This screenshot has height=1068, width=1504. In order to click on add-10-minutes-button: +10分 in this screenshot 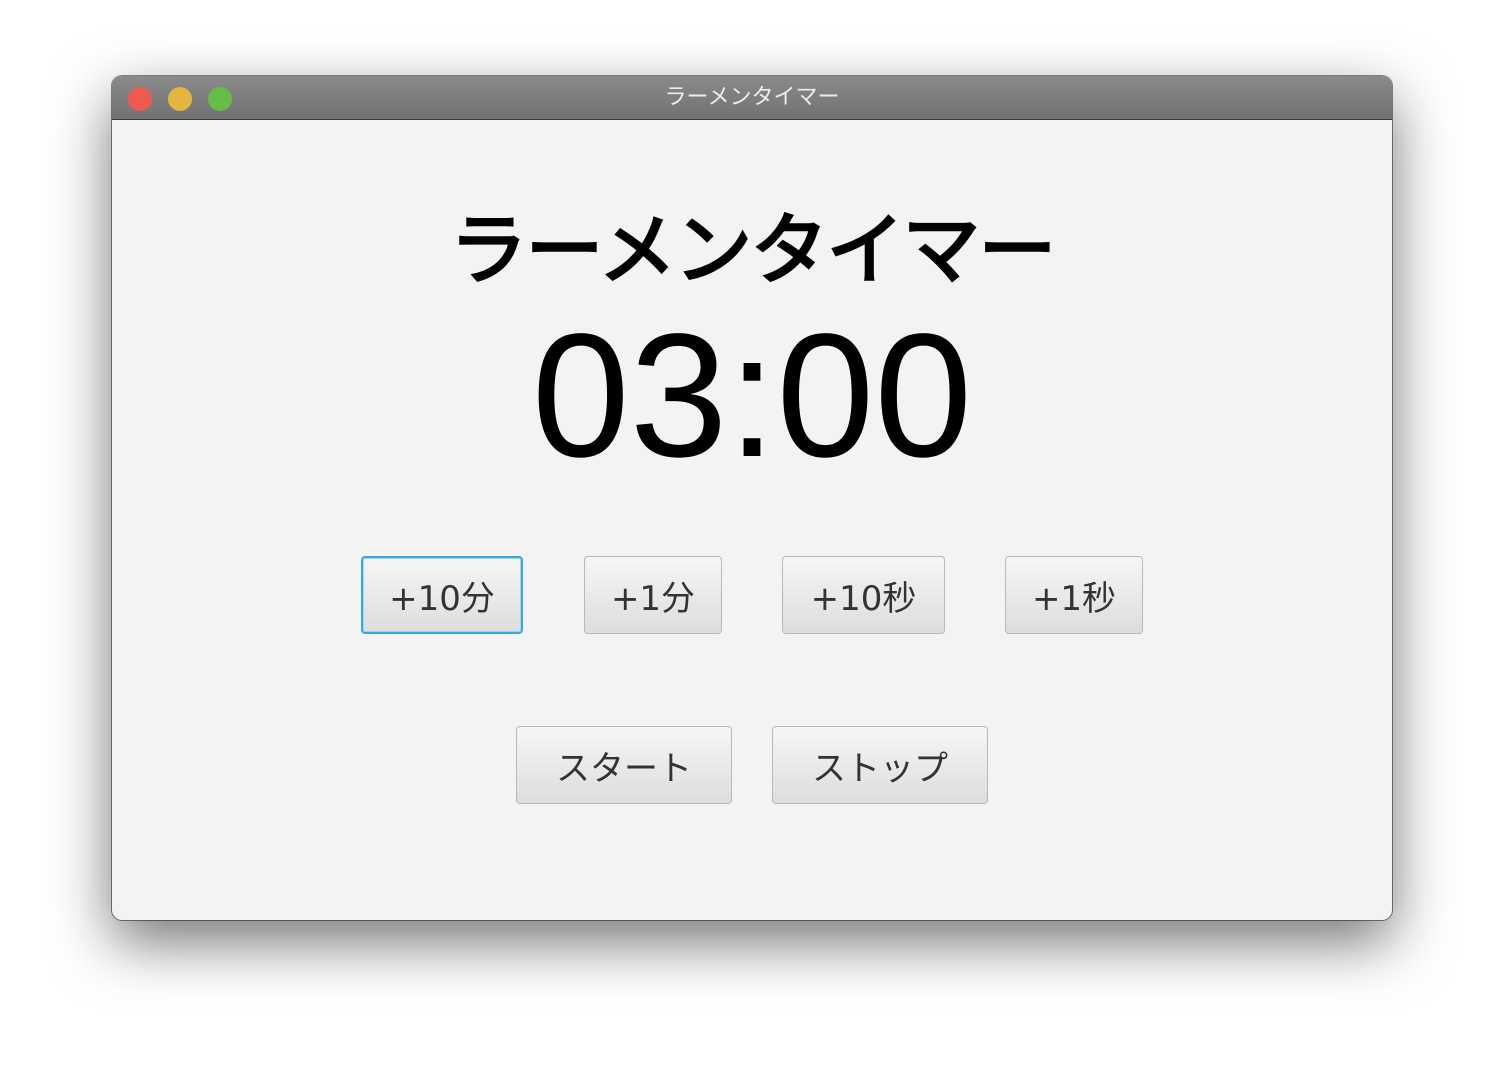, I will do `click(442, 595)`.